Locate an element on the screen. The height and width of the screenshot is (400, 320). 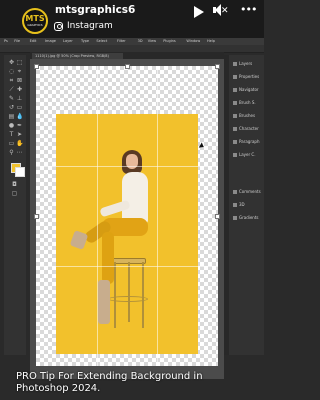
panel-item-3d: 3D is located at coordinates (239, 204).